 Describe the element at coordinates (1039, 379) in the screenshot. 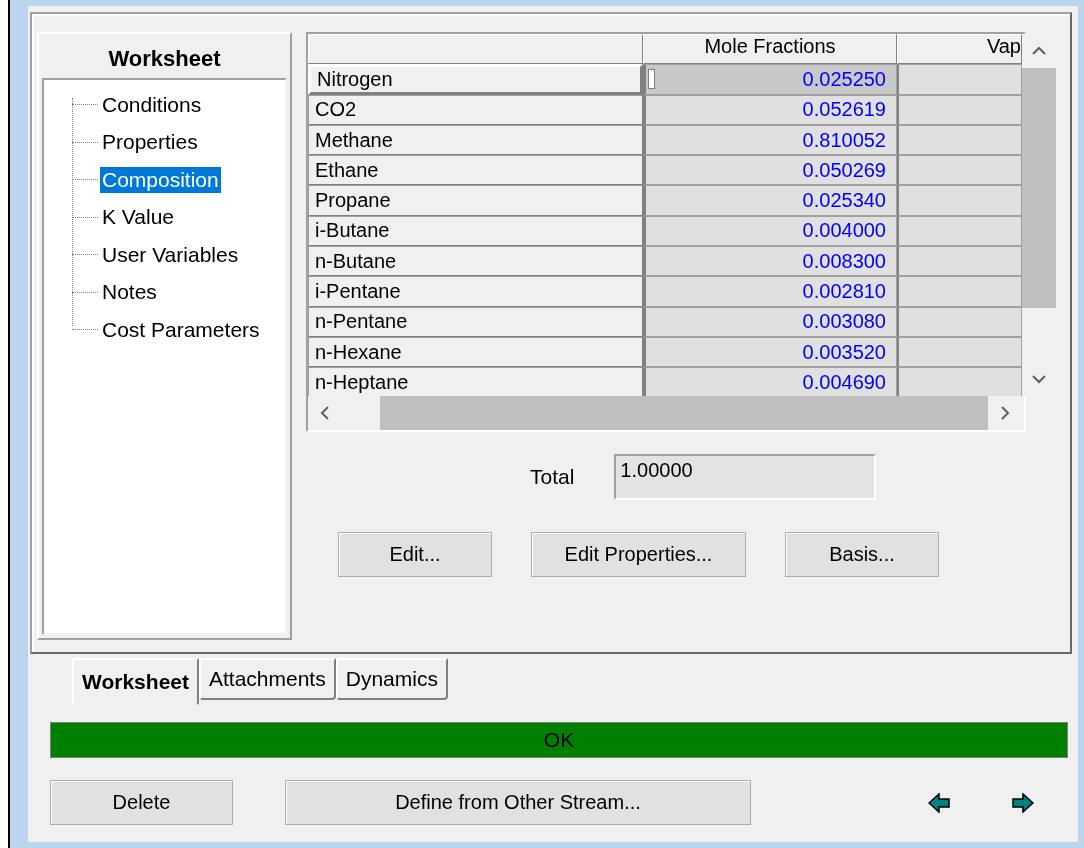

I see `down-caret-icon` at that location.